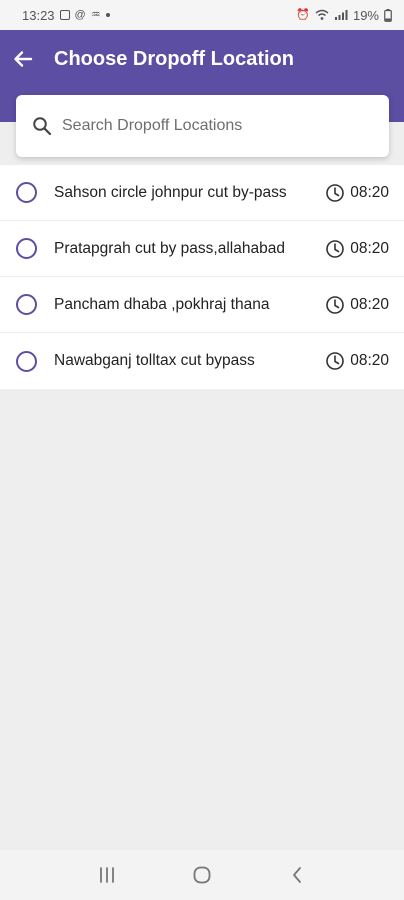 Image resolution: width=404 pixels, height=900 pixels. I want to click on home-button, so click(202, 875).